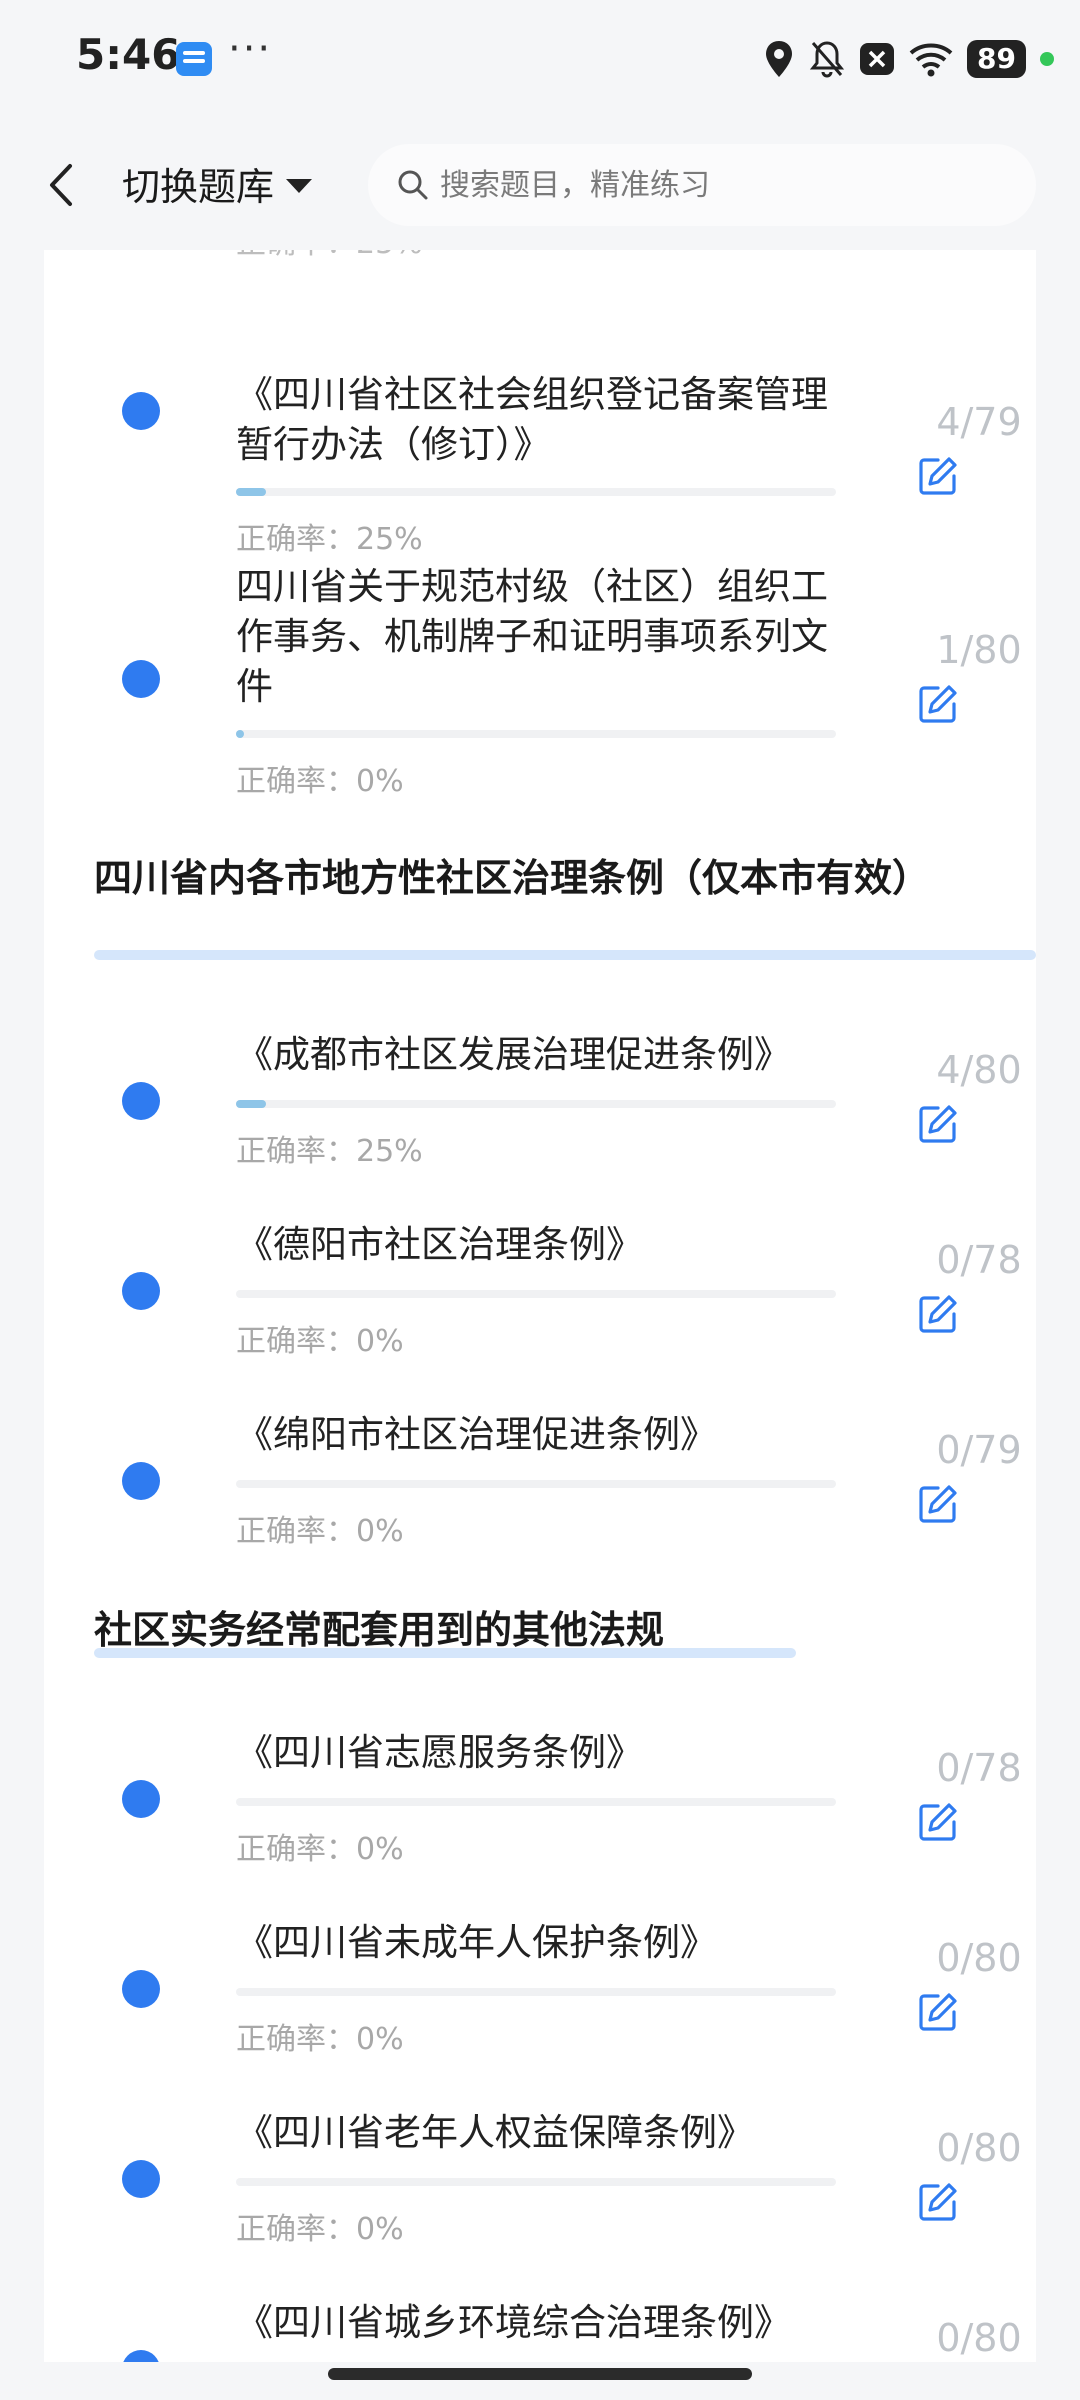  Describe the element at coordinates (62, 185) in the screenshot. I see `back-arrow-icon` at that location.